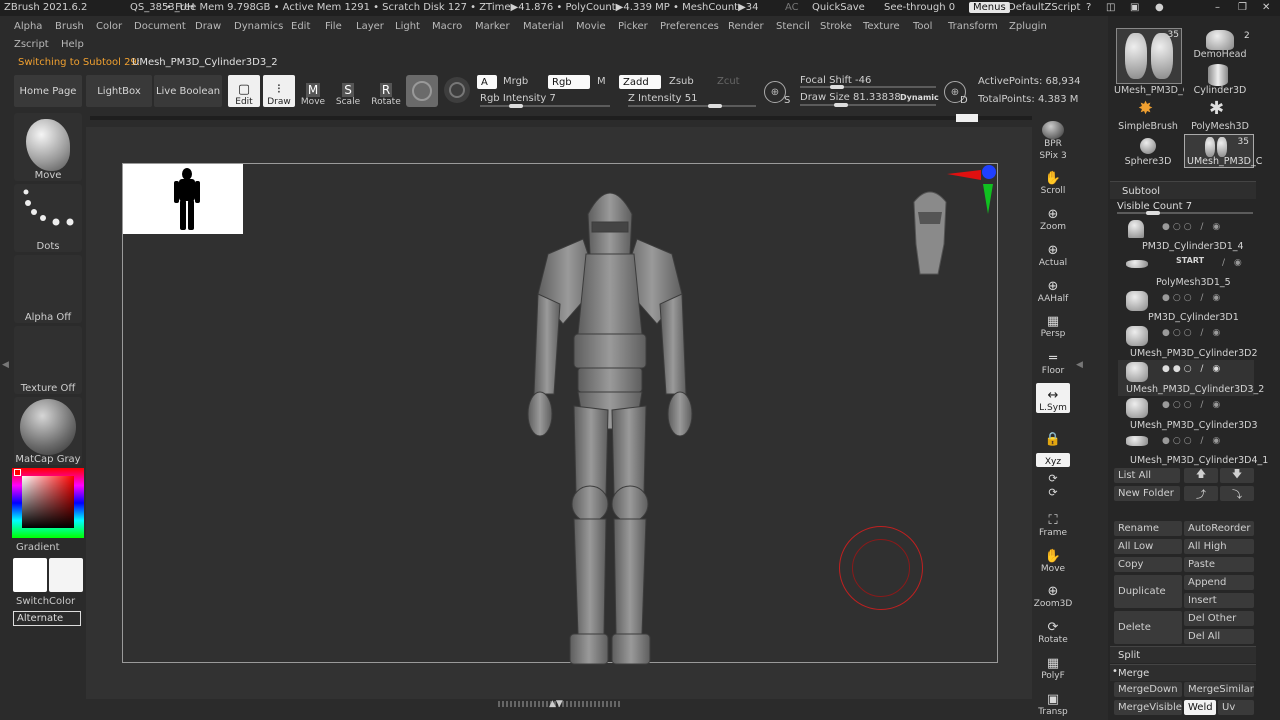 The height and width of the screenshot is (720, 1280). Describe the element at coordinates (1219, 546) in the screenshot. I see `all-high-button: All High` at that location.